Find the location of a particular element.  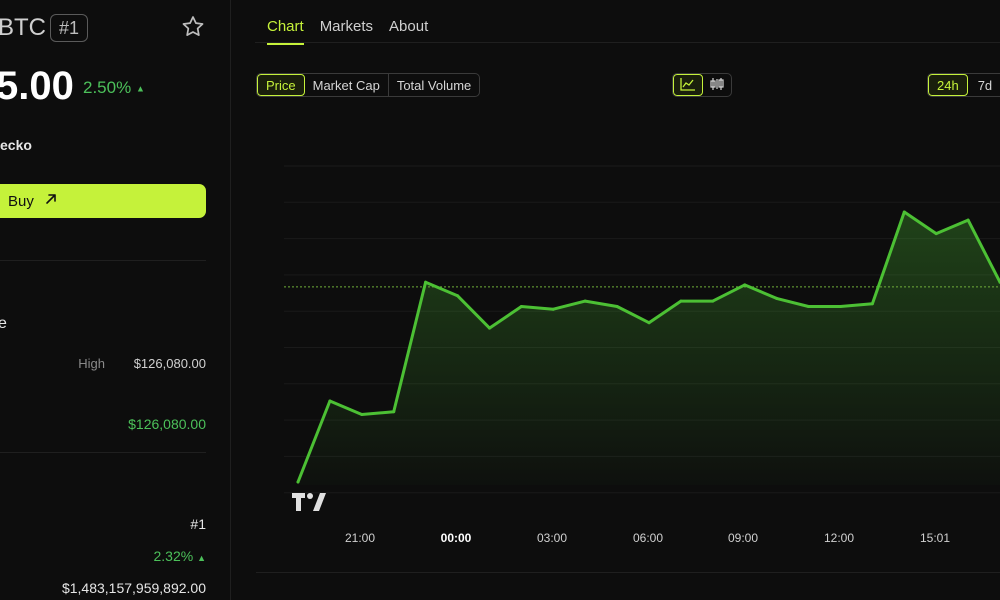

x-tick-label: 12:00 is located at coordinates (839, 538).